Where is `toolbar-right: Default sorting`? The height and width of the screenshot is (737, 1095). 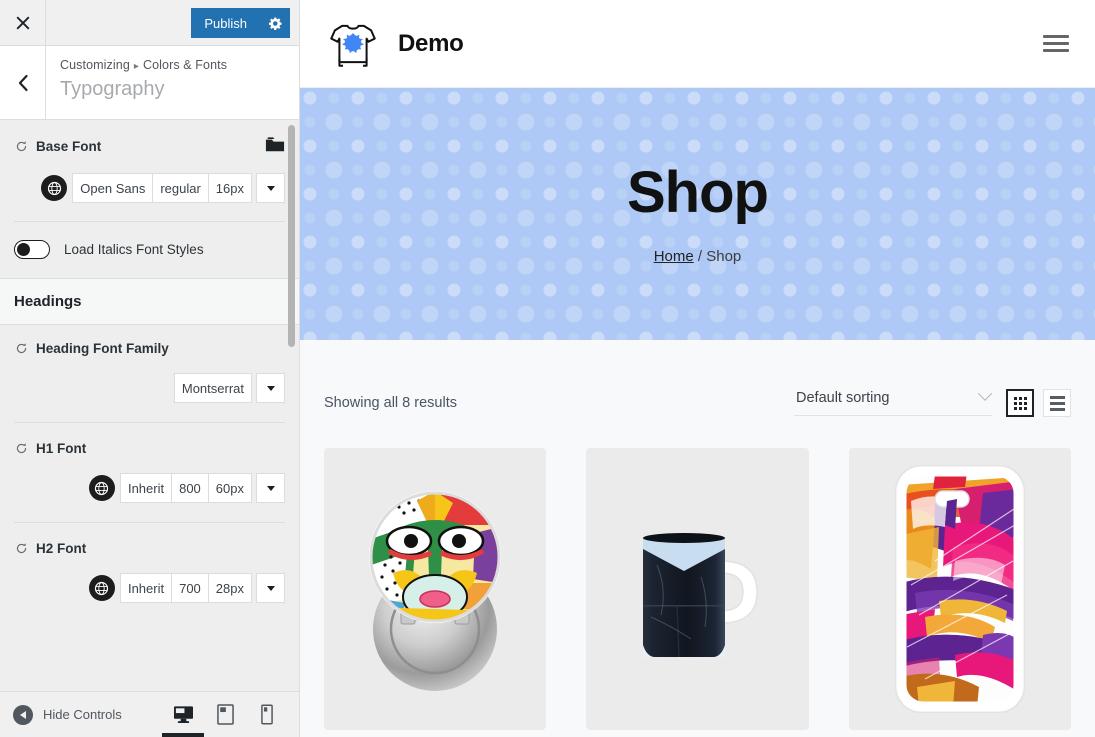 toolbar-right: Default sorting is located at coordinates (932, 401).